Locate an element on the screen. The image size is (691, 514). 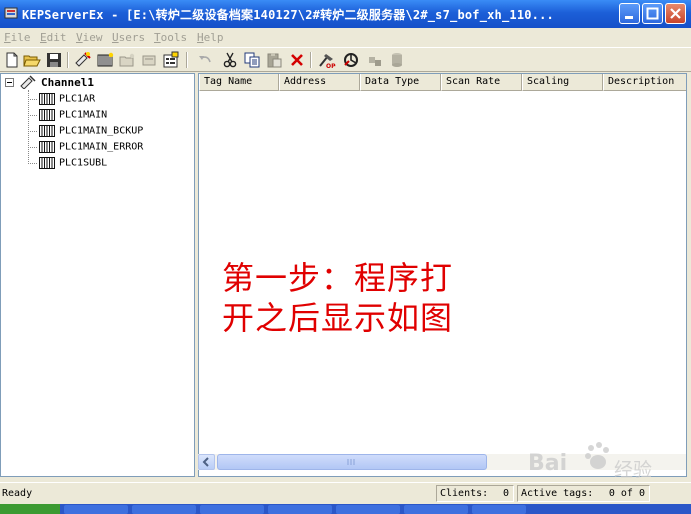
new-device-icon is located at coordinates (105, 60).